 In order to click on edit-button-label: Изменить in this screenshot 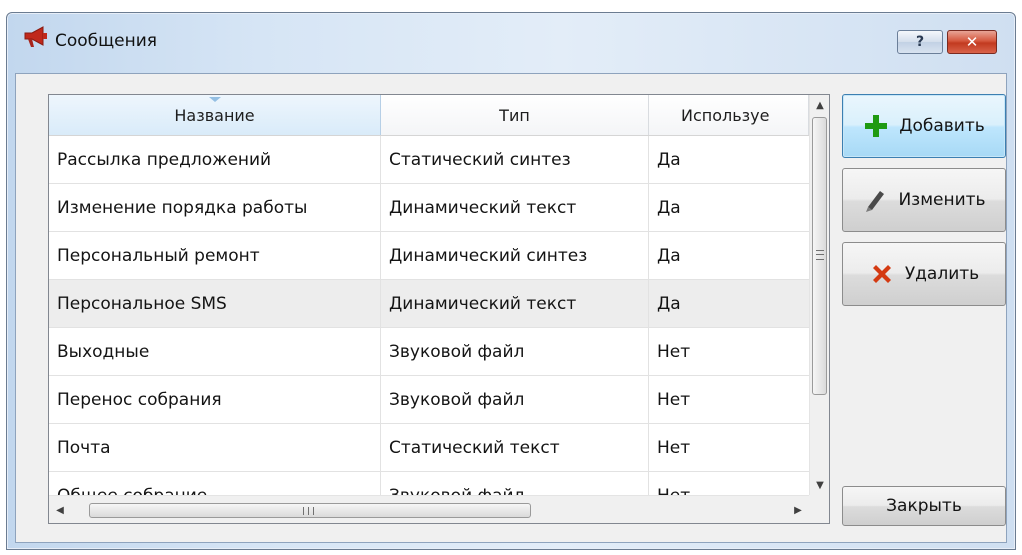, I will do `click(942, 200)`.